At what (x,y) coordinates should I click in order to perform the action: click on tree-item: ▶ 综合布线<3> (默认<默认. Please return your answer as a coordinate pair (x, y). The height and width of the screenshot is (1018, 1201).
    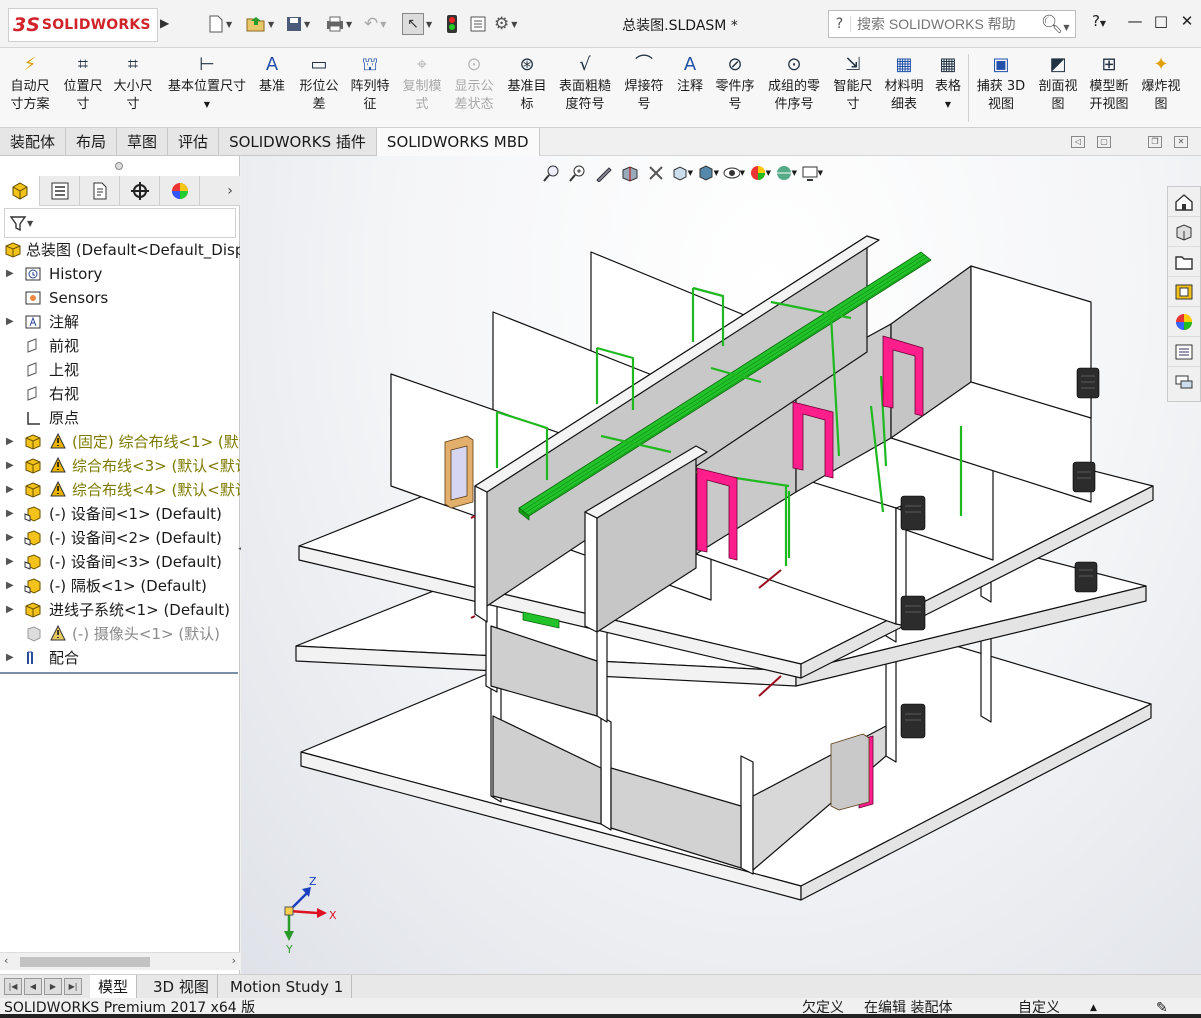
    Looking at the image, I should click on (120, 466).